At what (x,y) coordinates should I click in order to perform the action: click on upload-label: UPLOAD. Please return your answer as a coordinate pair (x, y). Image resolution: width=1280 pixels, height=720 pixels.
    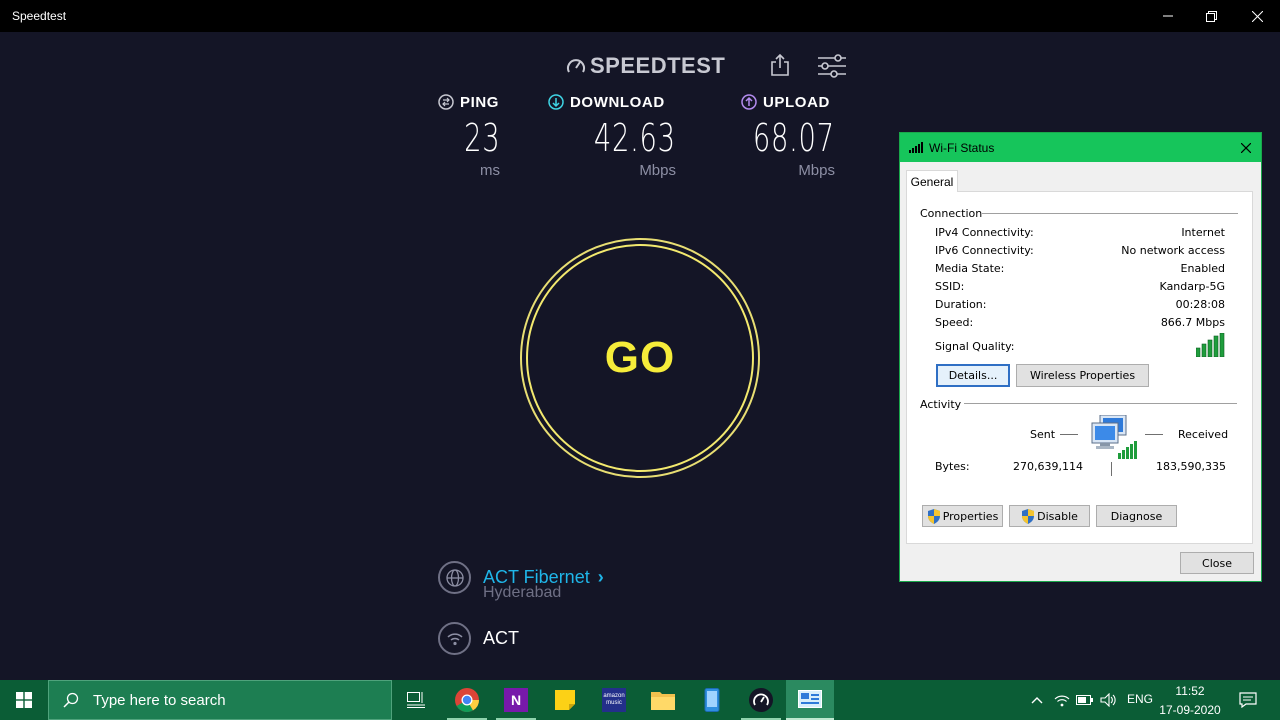
    Looking at the image, I should click on (796, 102).